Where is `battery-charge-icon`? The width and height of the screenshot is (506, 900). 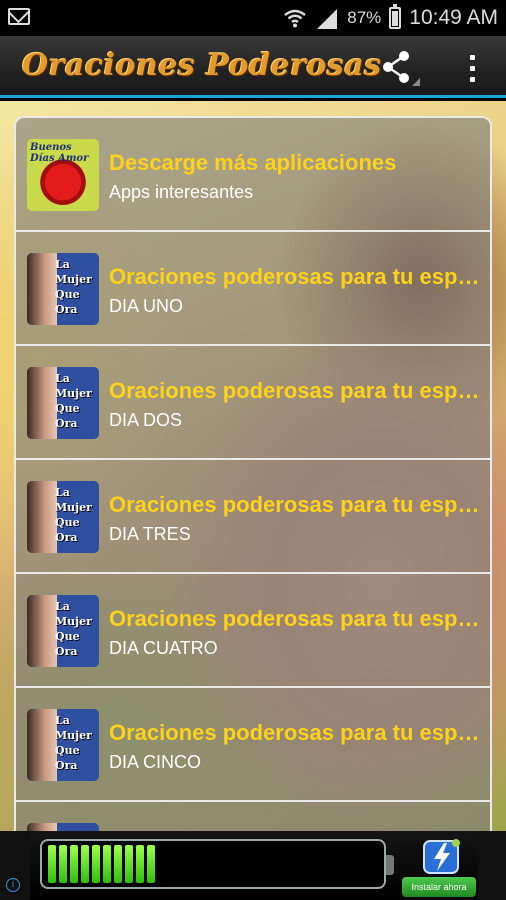 battery-charge-icon is located at coordinates (217, 864).